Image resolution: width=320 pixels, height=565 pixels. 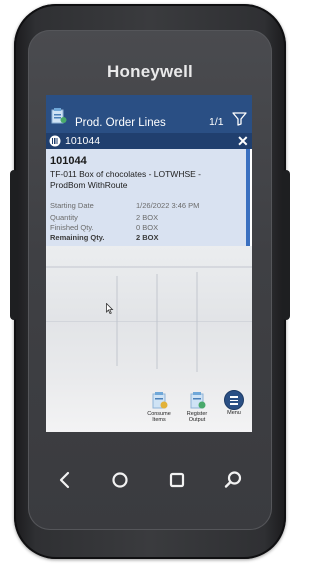 I want to click on consume-items-icon, so click(x=160, y=400).